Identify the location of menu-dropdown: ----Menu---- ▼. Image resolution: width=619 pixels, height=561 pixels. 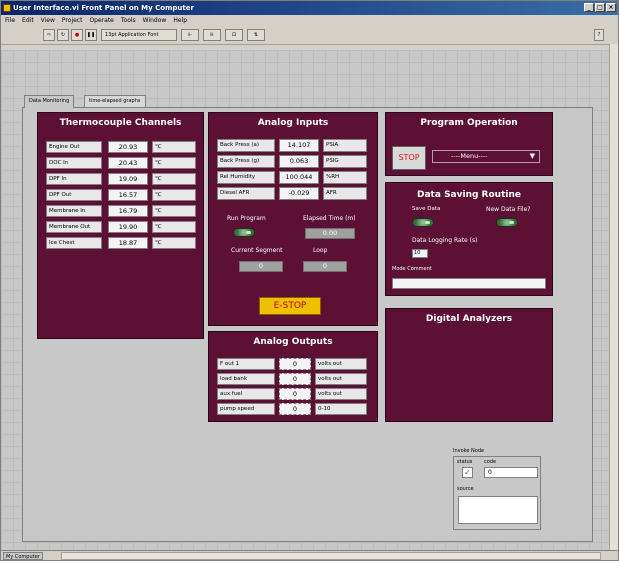
(486, 156).